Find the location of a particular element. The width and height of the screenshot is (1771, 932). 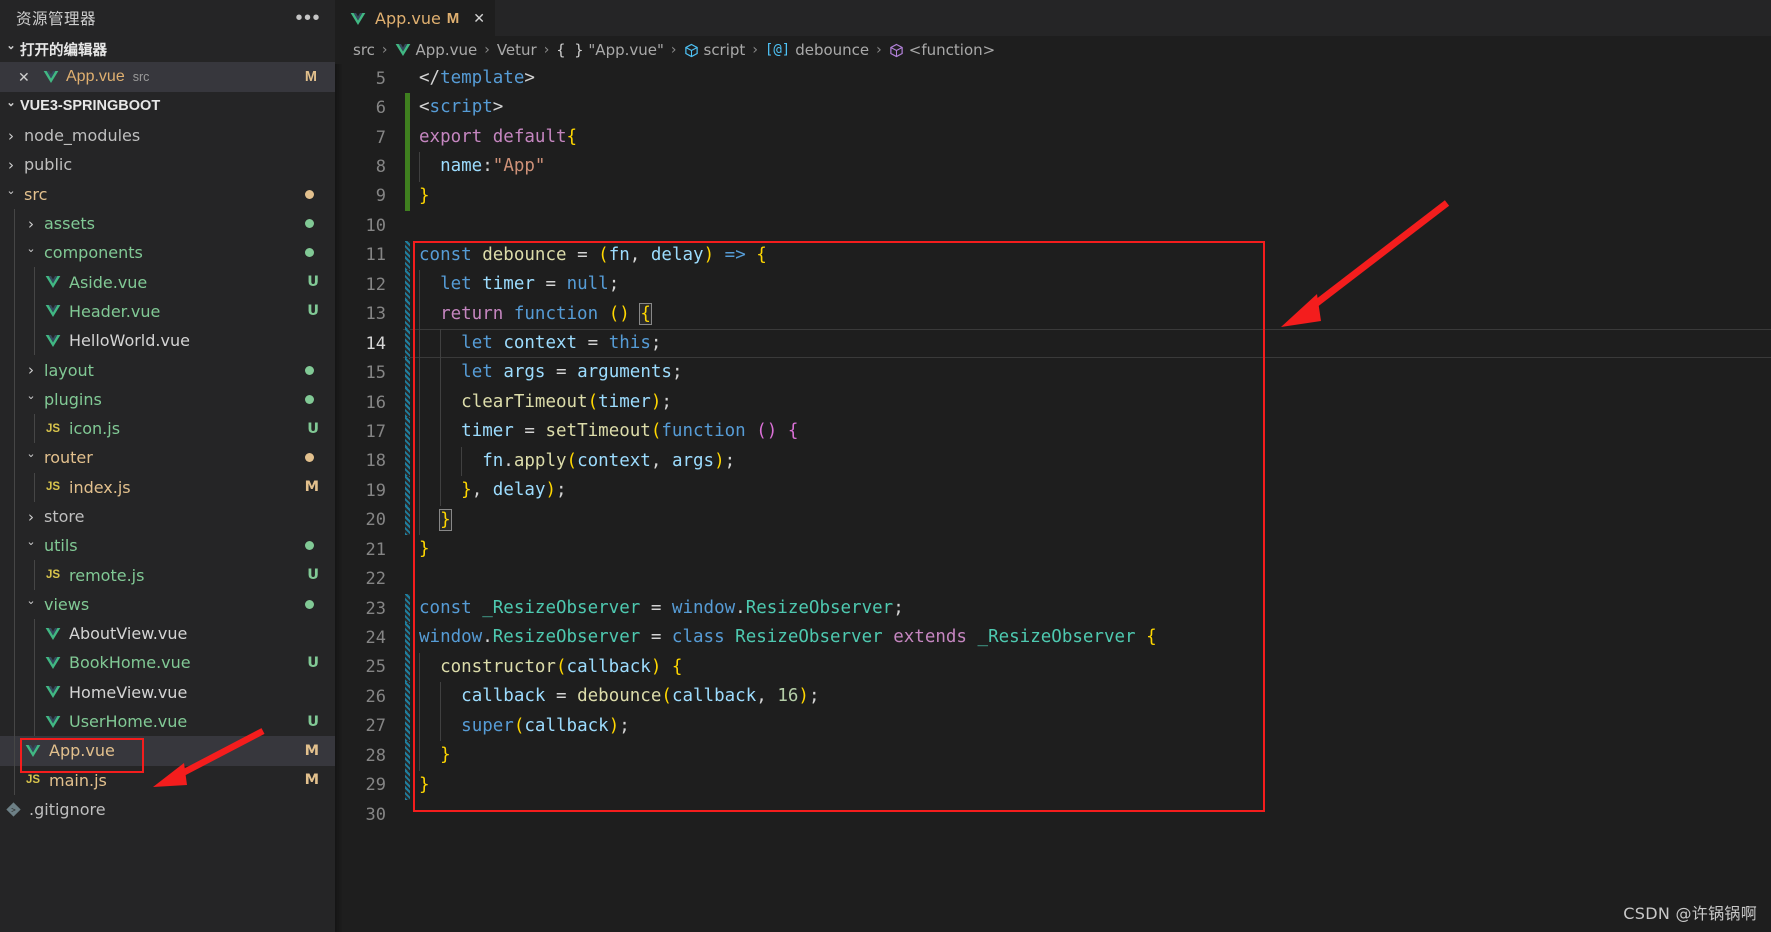

code-line: 26 callback = debounce(callback, 16); is located at coordinates (1053, 697).